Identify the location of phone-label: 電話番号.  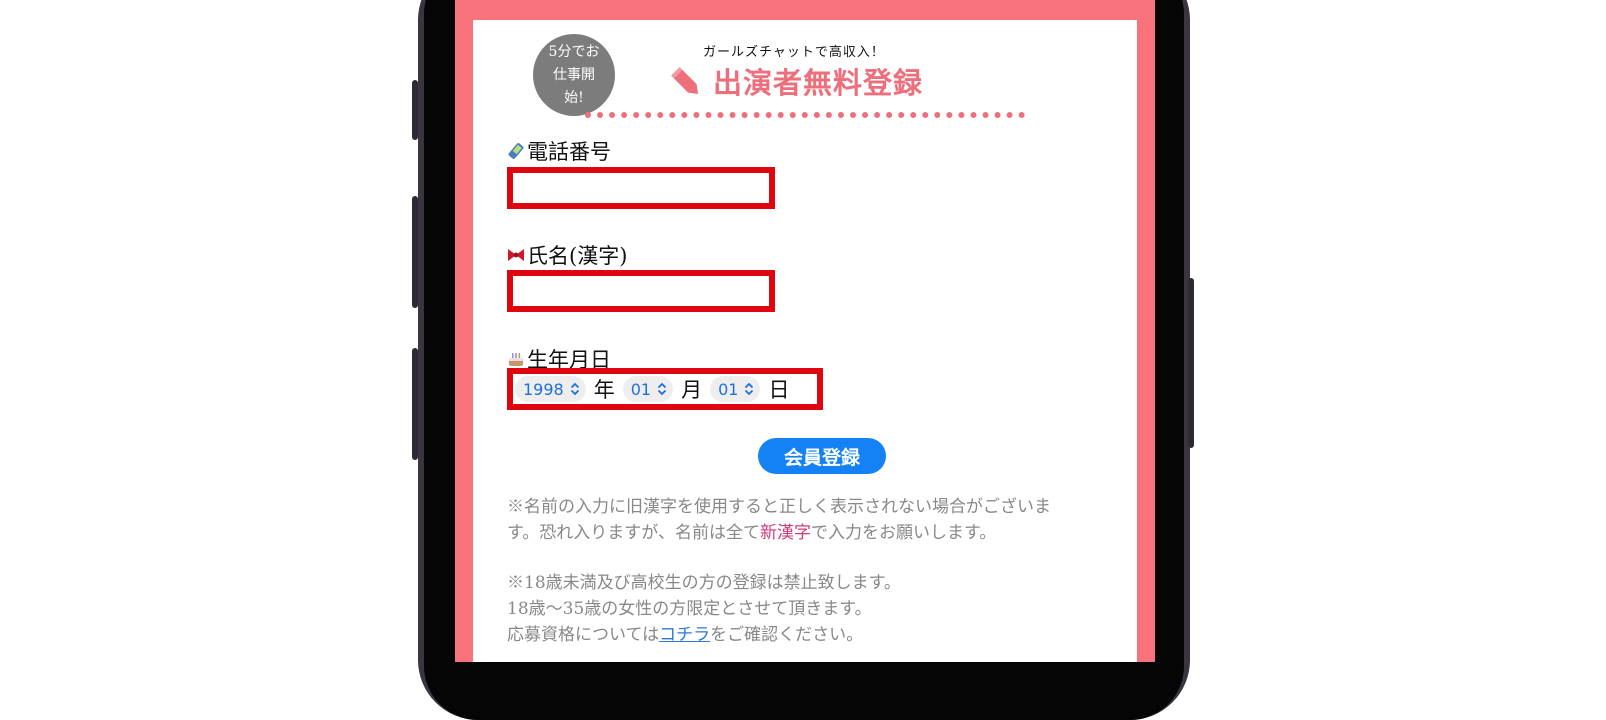
(559, 151).